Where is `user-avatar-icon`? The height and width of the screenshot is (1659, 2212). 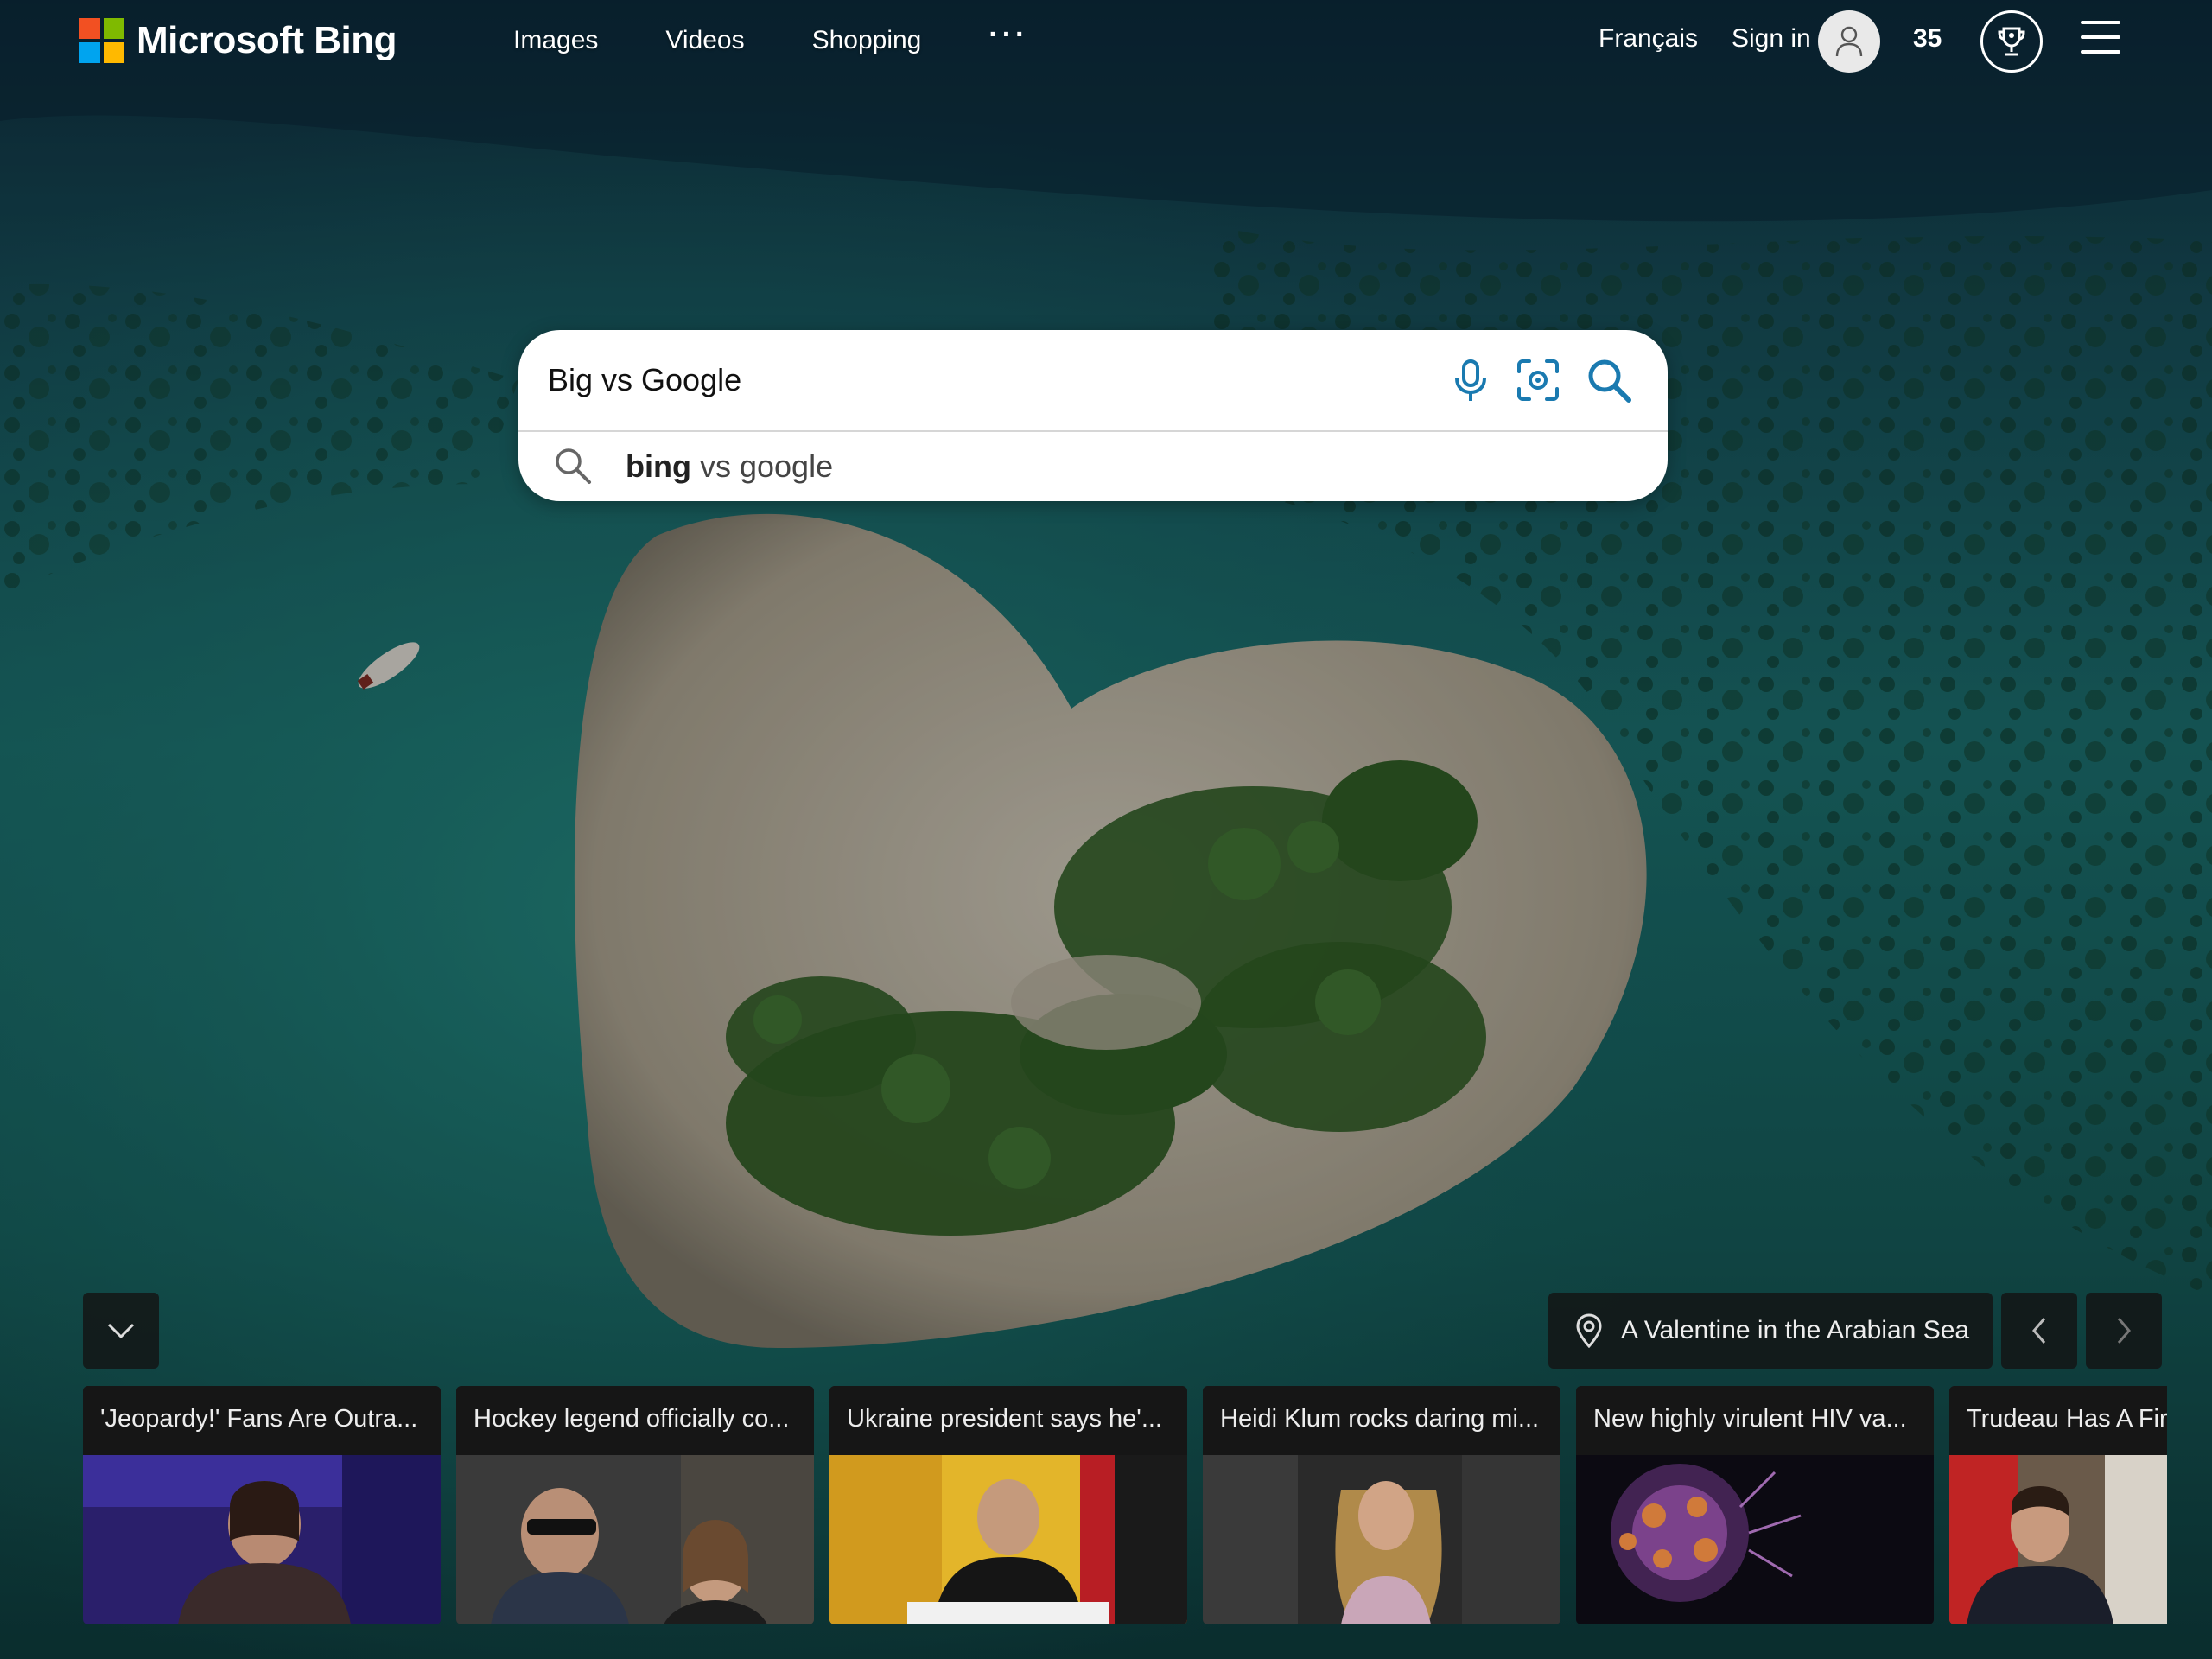 user-avatar-icon is located at coordinates (1849, 41).